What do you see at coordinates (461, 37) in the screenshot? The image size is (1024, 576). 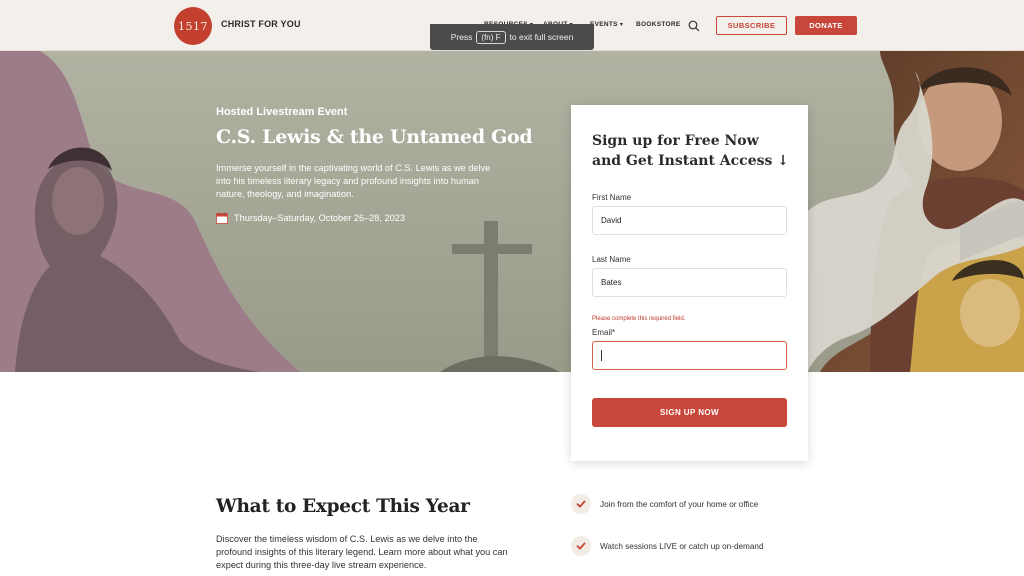 I see `fullscreen-prefix: Press` at bounding box center [461, 37].